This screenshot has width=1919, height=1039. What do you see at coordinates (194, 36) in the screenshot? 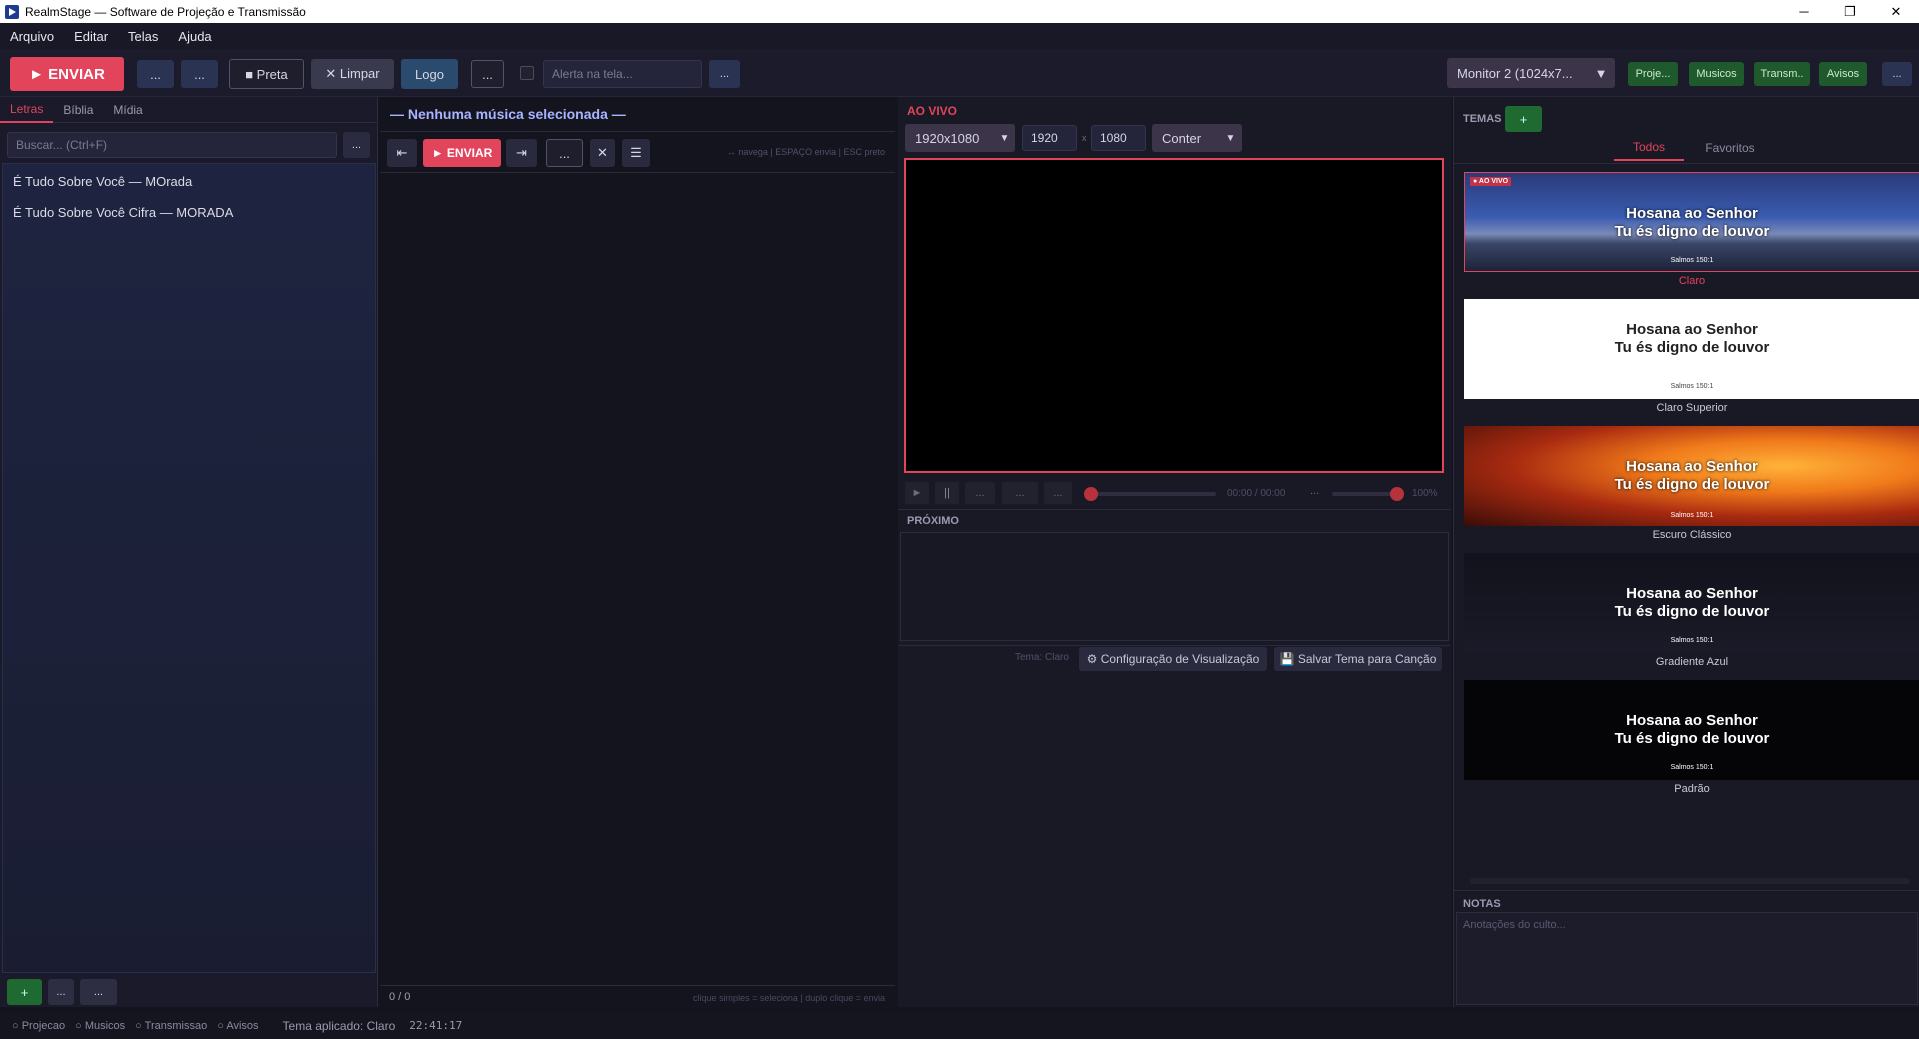
I see `menu-ajuda: Ajuda` at bounding box center [194, 36].